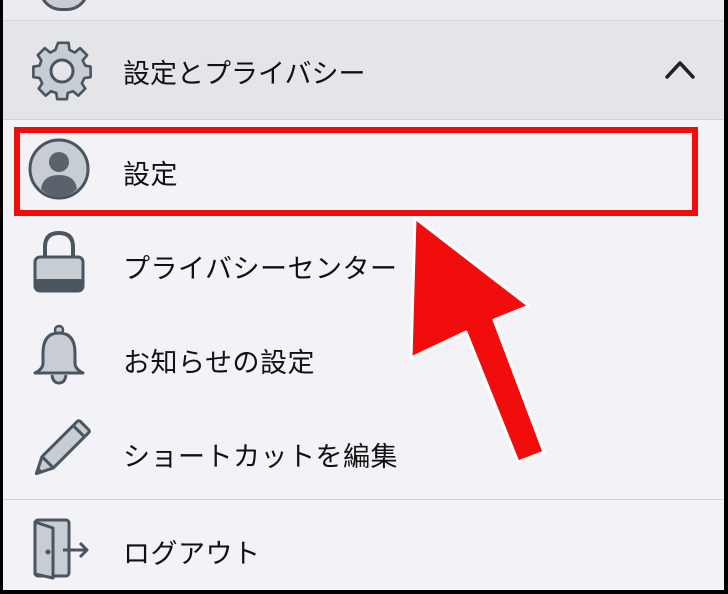 The height and width of the screenshot is (594, 728). Describe the element at coordinates (477, 340) in the screenshot. I see `annotation-arrow-icon` at that location.